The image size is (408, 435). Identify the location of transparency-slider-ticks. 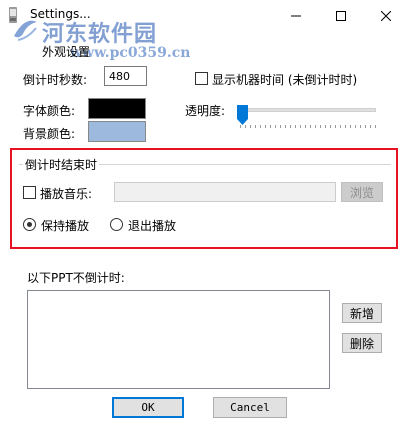
(308, 126).